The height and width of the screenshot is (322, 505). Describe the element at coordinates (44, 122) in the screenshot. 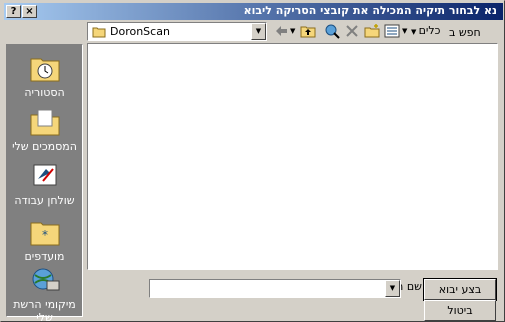

I see `my-documents-icon` at that location.